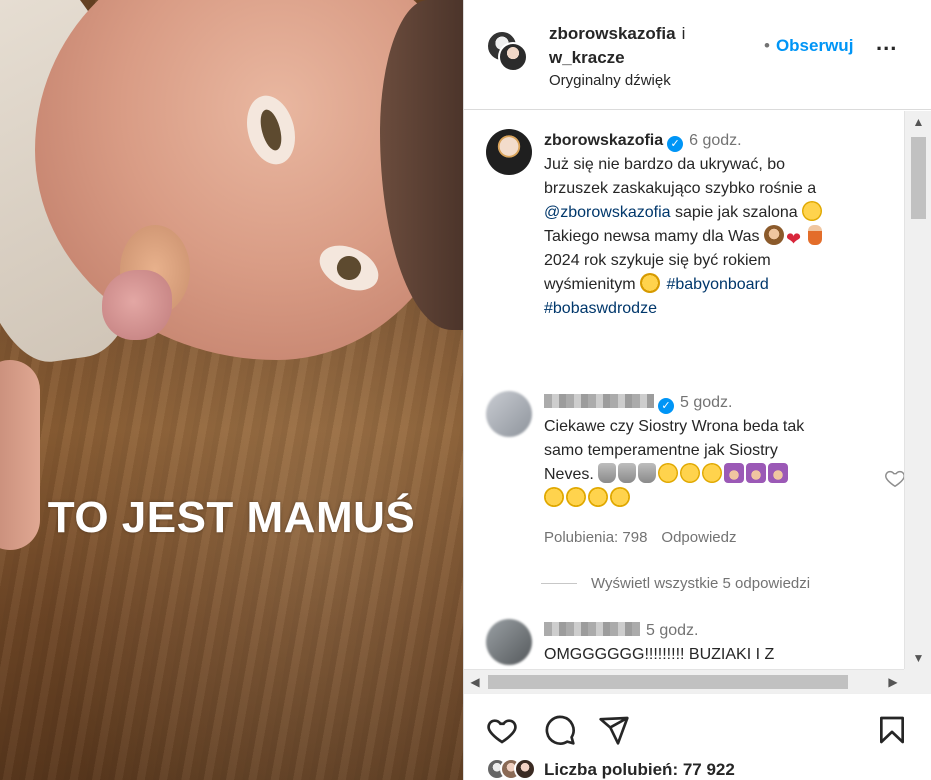 The height and width of the screenshot is (780, 931). I want to click on reply-button: Odpowiedz, so click(698, 537).